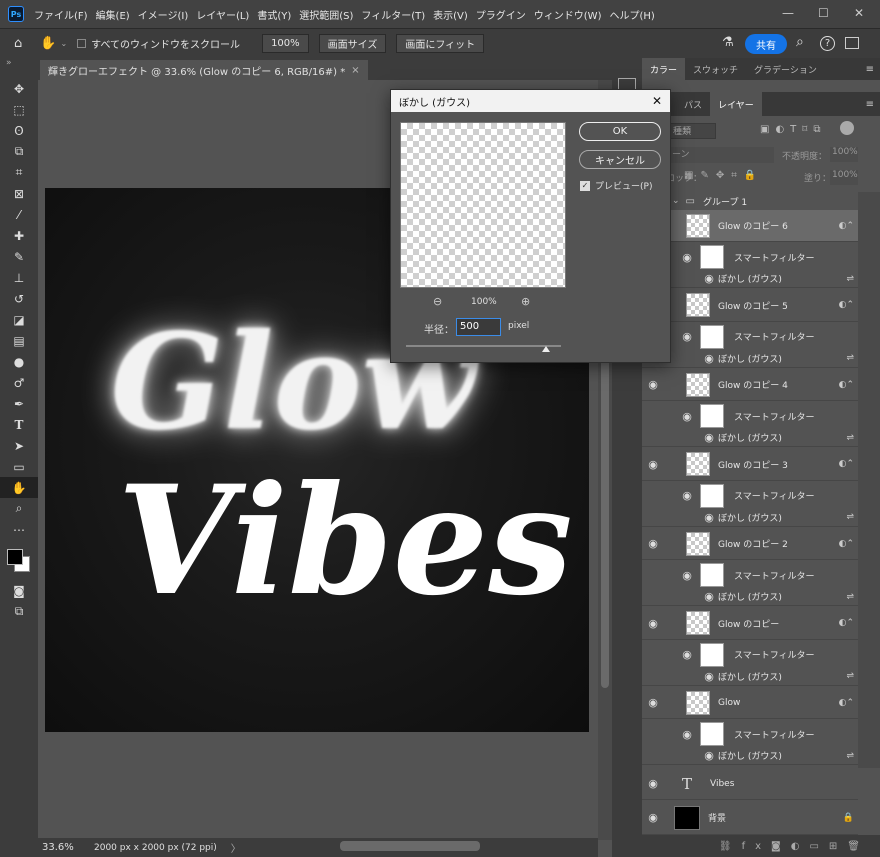  What do you see at coordinates (750, 385) in the screenshot?
I see `layer-row: ◉ Glow のコピー 4 ◐⌃` at bounding box center [750, 385].